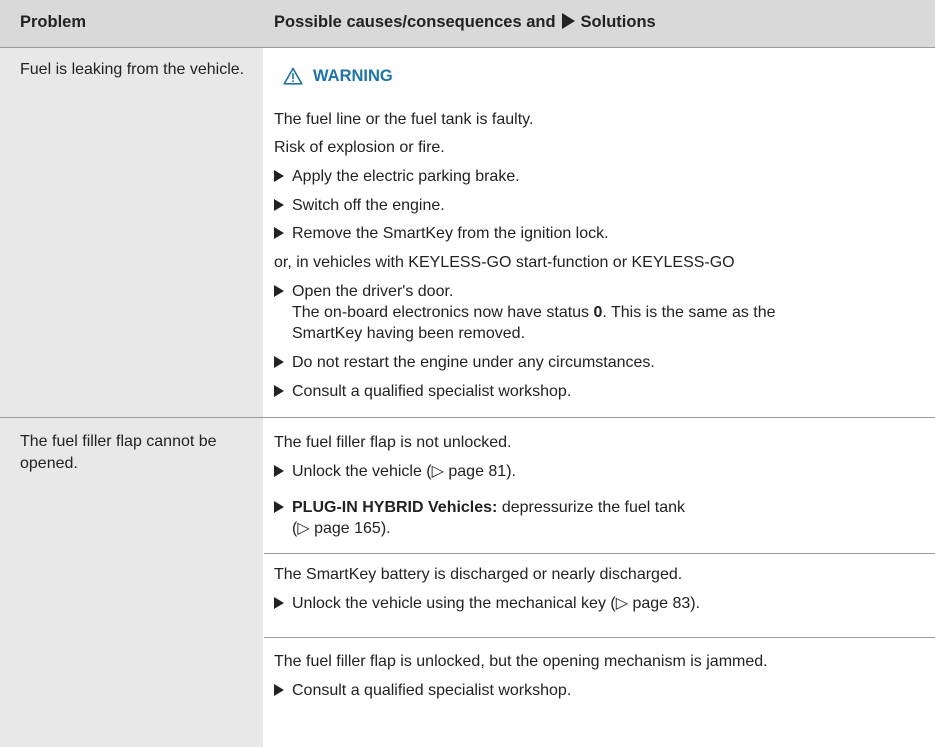  Describe the element at coordinates (406, 176) in the screenshot. I see `step-text: Apply the electric parking brake.` at that location.